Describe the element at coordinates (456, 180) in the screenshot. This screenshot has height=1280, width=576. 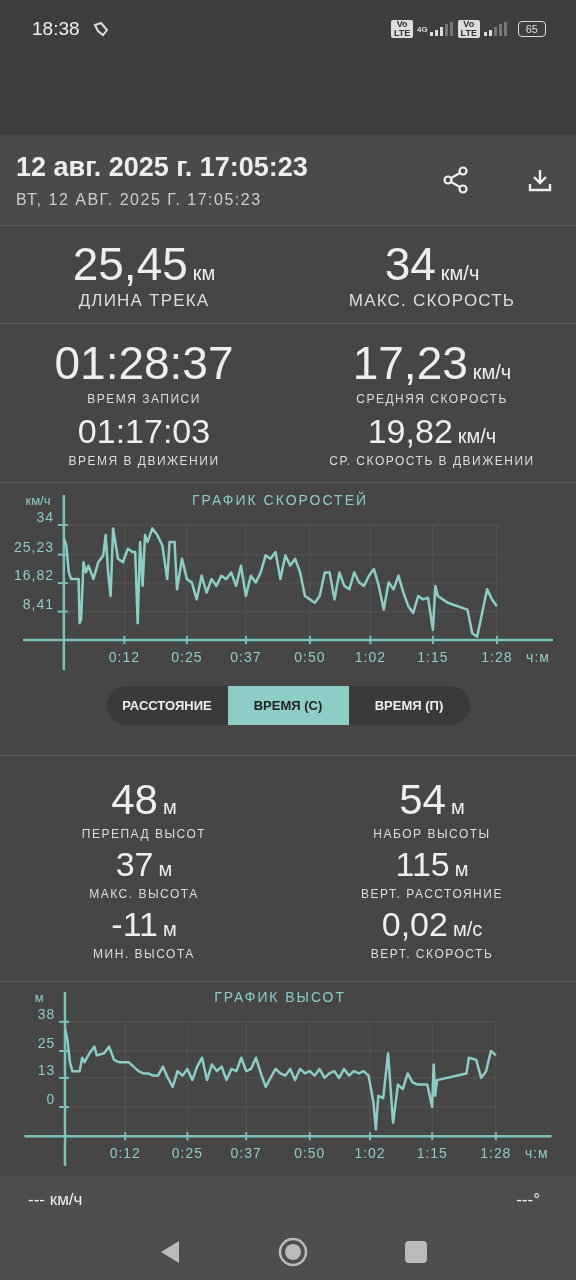
I see `share-icon` at that location.